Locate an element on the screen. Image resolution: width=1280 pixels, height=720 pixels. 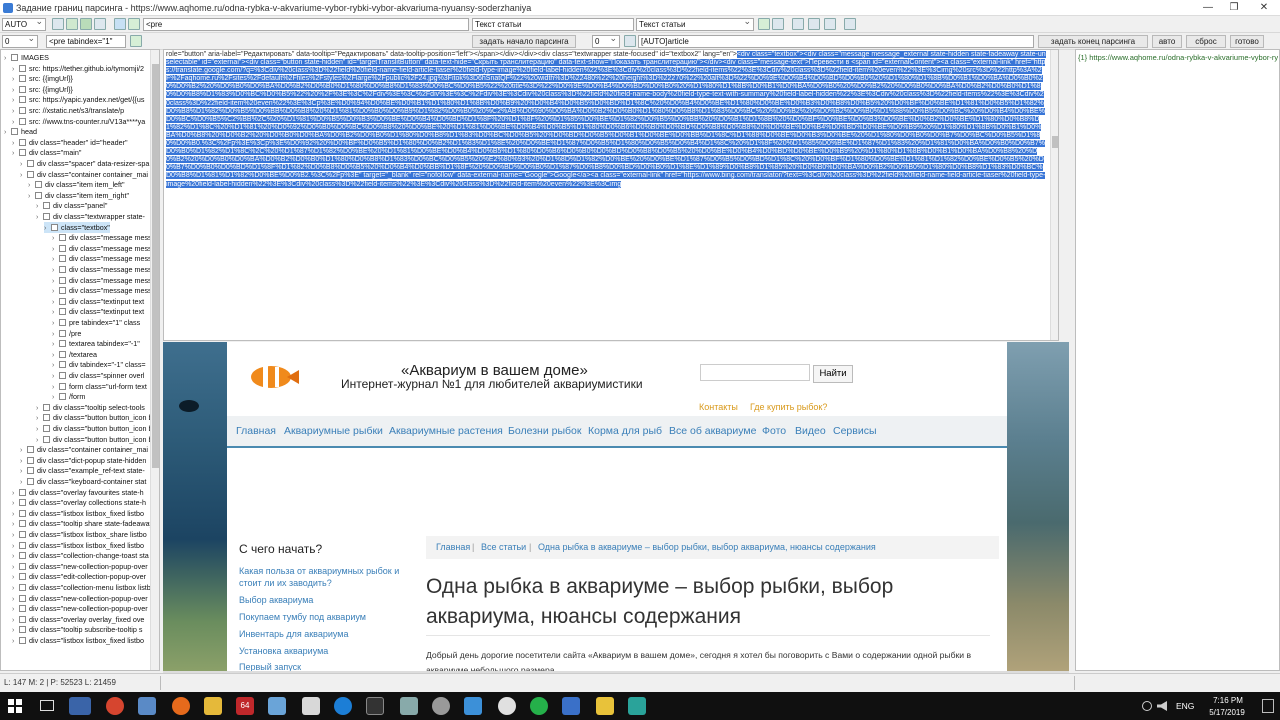
tree-node: › src: {{imgUrl}} is located at coordinates (42, 89).